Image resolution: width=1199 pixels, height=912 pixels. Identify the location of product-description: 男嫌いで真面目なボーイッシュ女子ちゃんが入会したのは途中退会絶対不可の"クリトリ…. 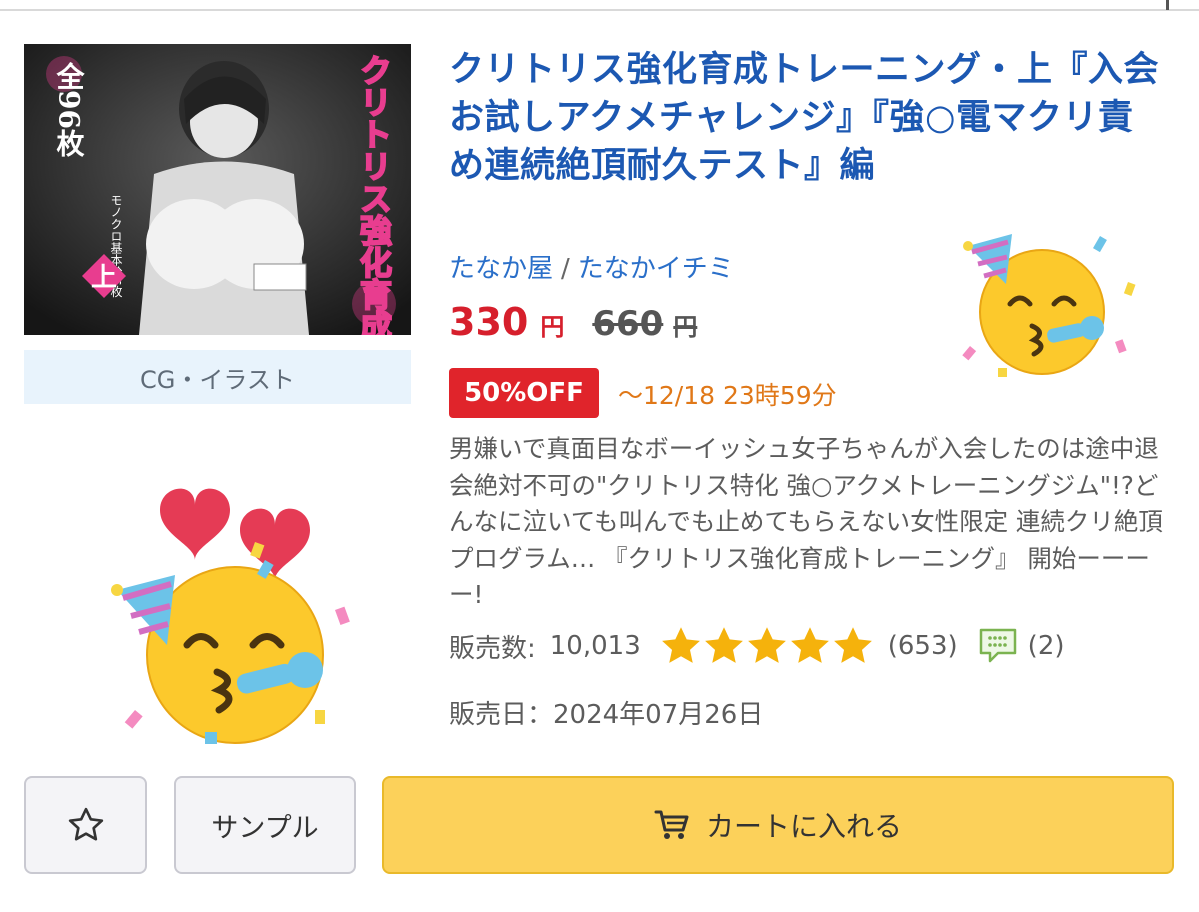
(806, 521).